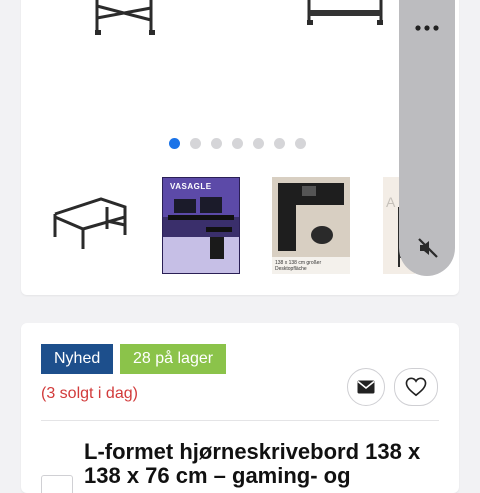 This screenshot has height=493, width=480. Describe the element at coordinates (391, 202) in the screenshot. I see `svg-text: A` at that location.